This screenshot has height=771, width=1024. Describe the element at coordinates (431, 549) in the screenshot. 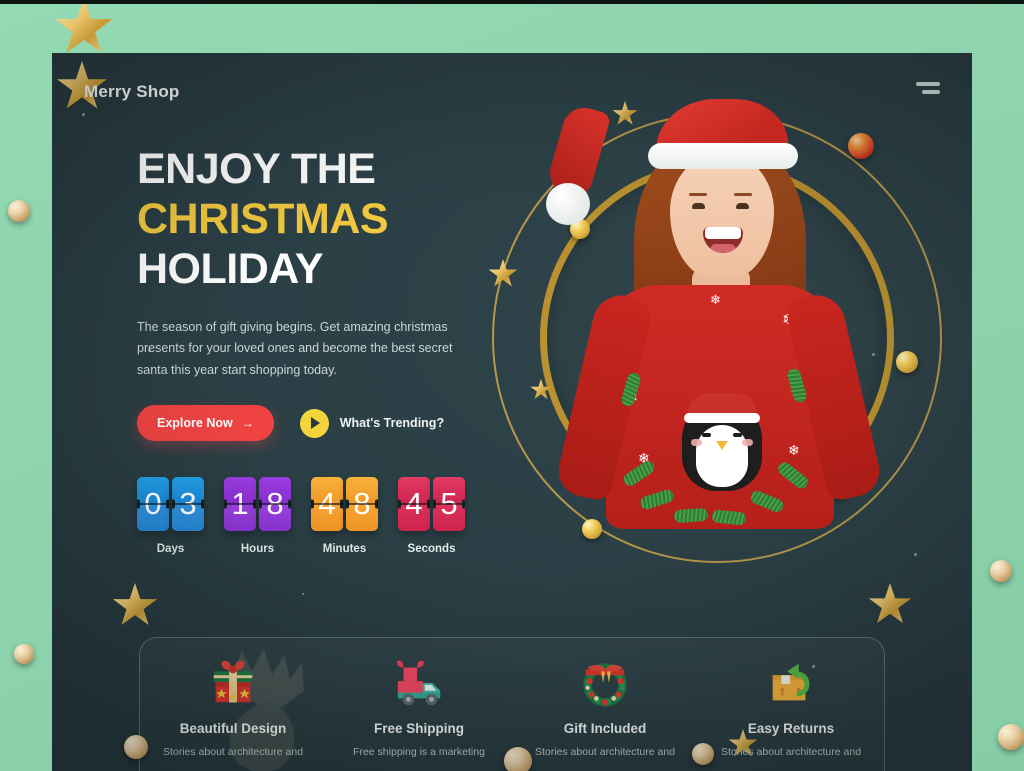

I see `countdown-label: Seconds` at that location.